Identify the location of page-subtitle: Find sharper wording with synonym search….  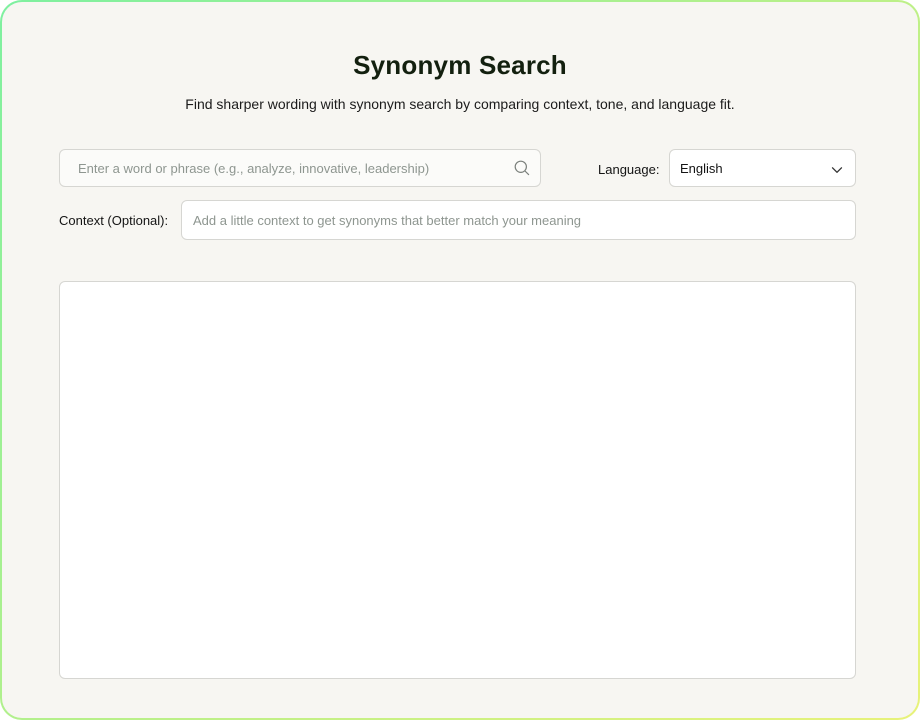
(460, 104).